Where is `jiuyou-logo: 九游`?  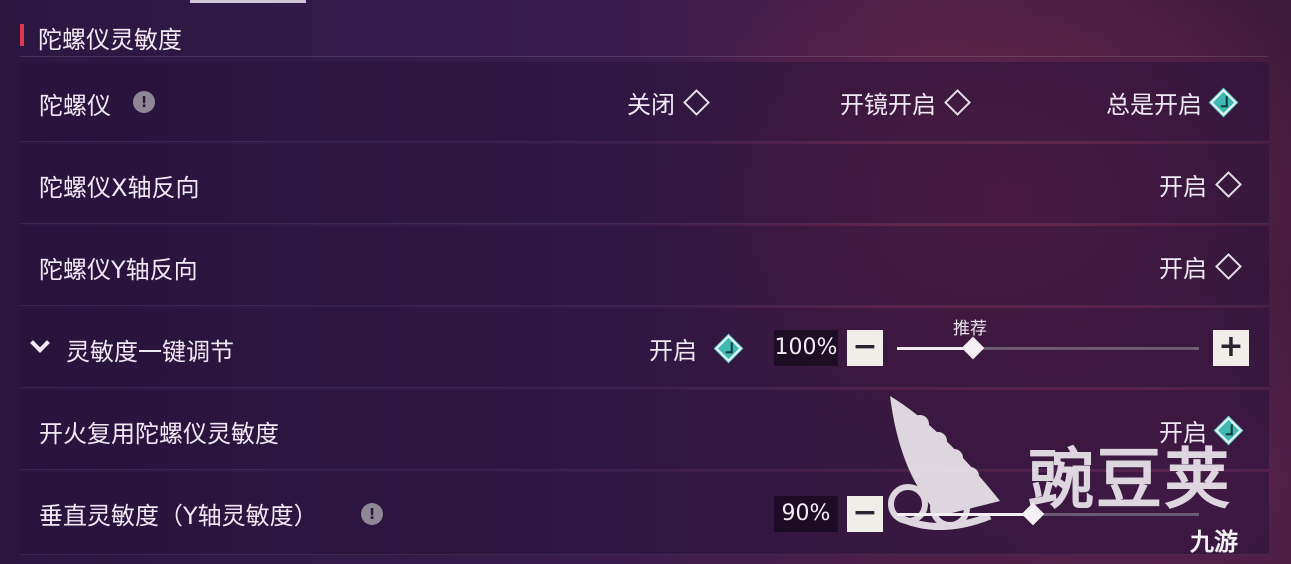 jiuyou-logo: 九游 is located at coordinates (1214, 542).